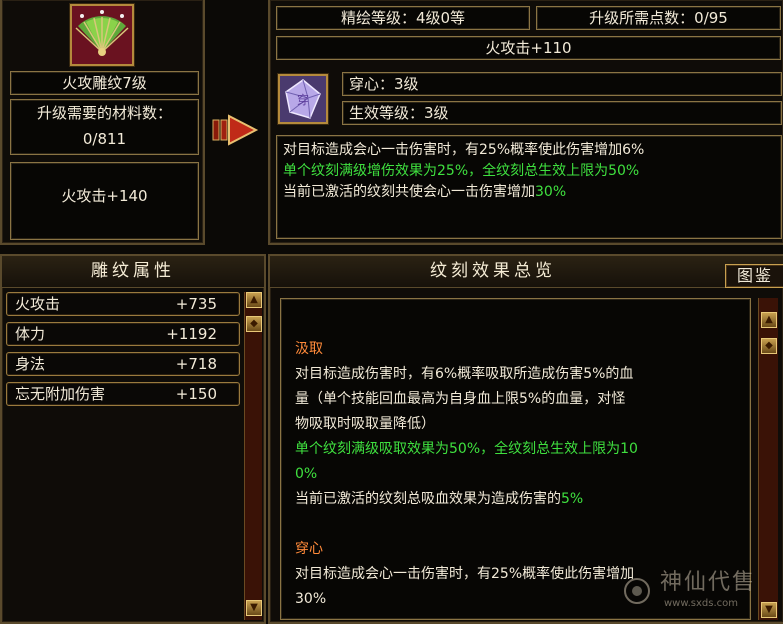 The image size is (783, 624). Describe the element at coordinates (461, 171) in the screenshot. I see `desc-line-2: 单个纹刻满级增伤效果为25%，全纹刻总生效上限为50%` at that location.